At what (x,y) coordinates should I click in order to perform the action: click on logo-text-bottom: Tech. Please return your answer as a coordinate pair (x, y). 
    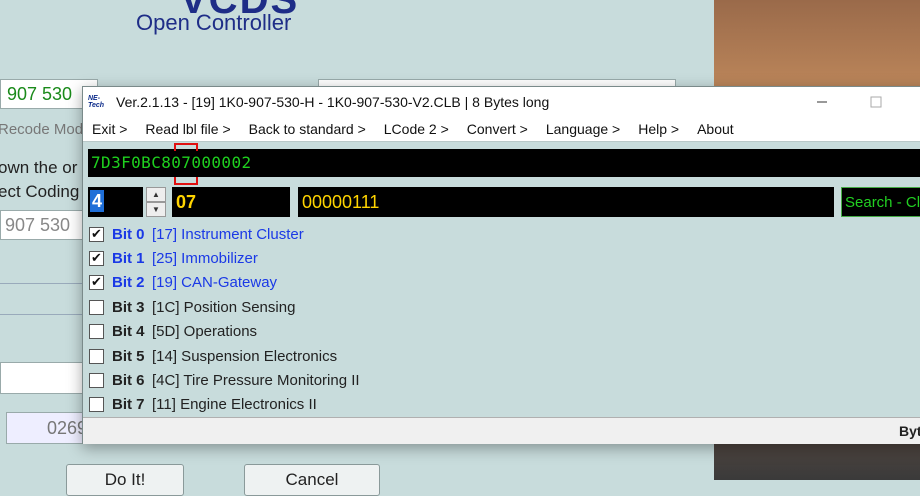
    Looking at the image, I should click on (96, 105).